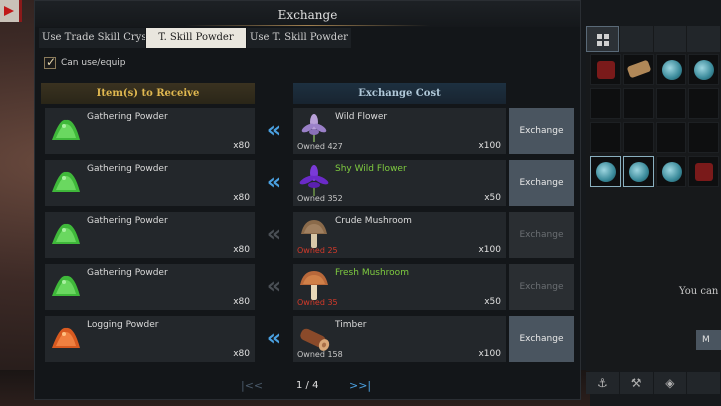  Describe the element at coordinates (307, 14) in the screenshot. I see `window-title: Exchange` at that location.